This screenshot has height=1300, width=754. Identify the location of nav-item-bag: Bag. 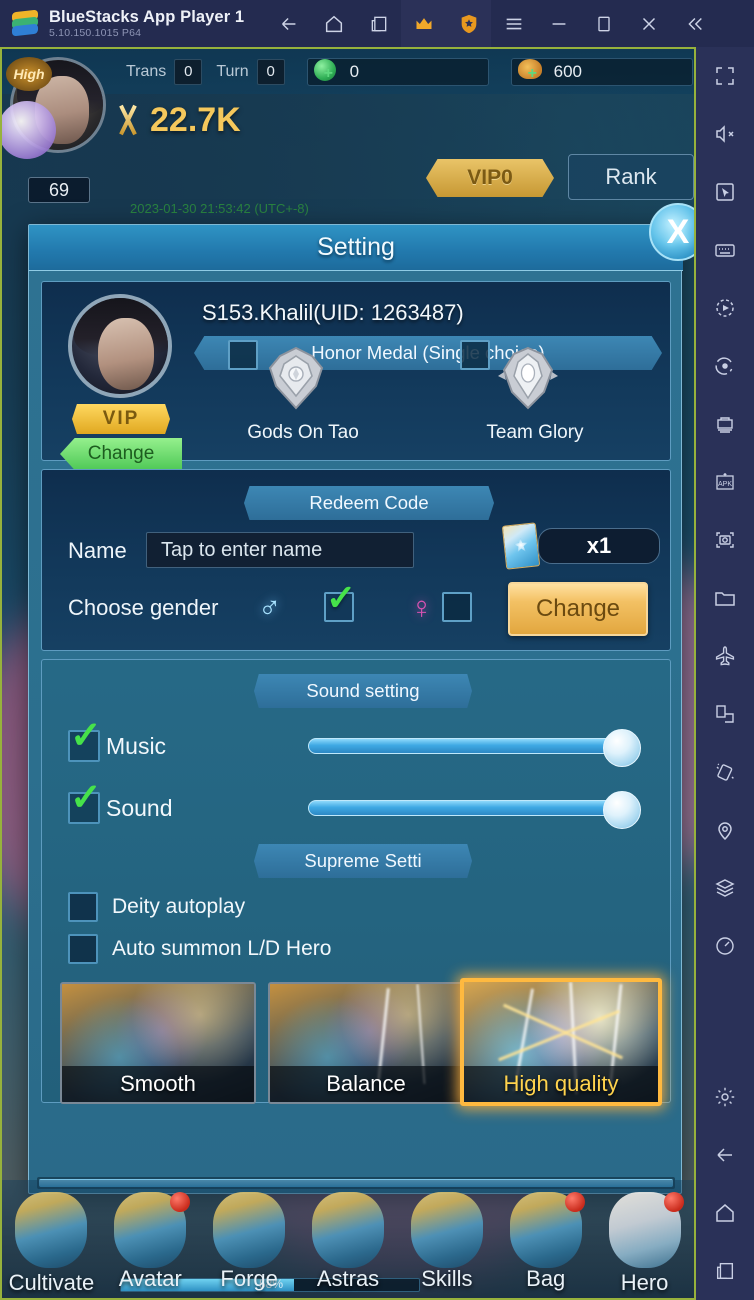
(545, 1239).